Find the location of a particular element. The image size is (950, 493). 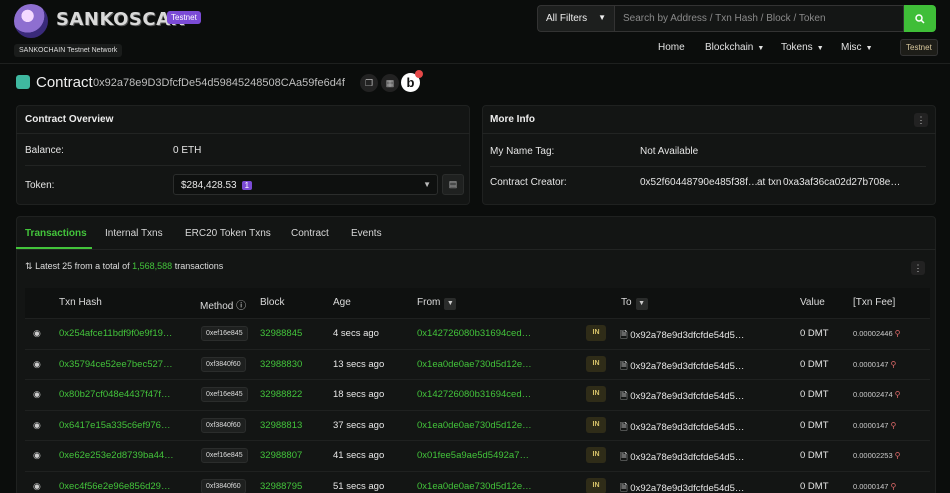

col-txn-hash: Txn Hash is located at coordinates (80, 302).